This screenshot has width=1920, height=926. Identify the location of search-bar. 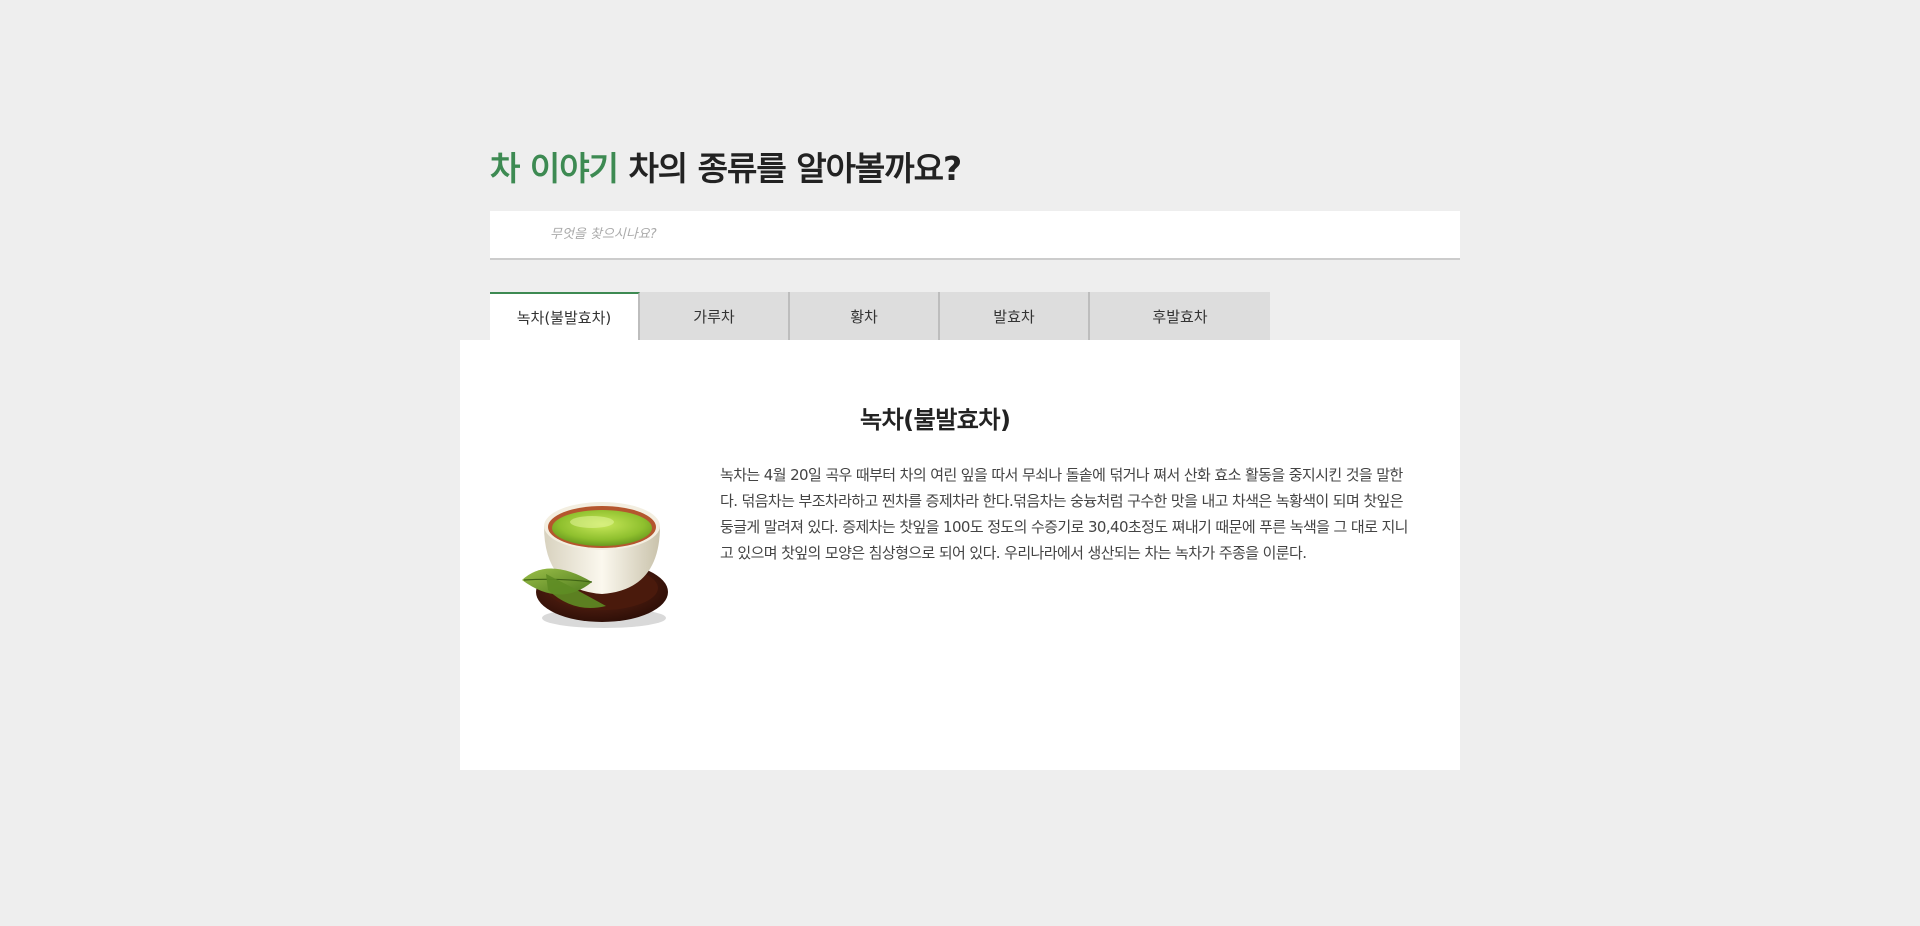
(975, 235).